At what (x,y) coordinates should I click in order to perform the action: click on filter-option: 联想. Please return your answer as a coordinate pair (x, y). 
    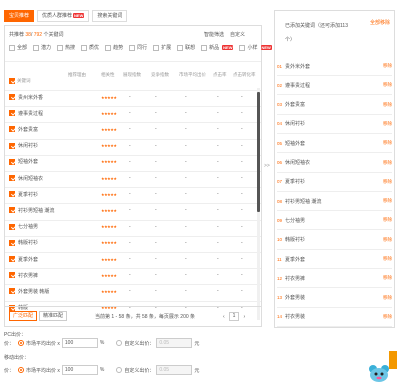
    Looking at the image, I should click on (186, 47).